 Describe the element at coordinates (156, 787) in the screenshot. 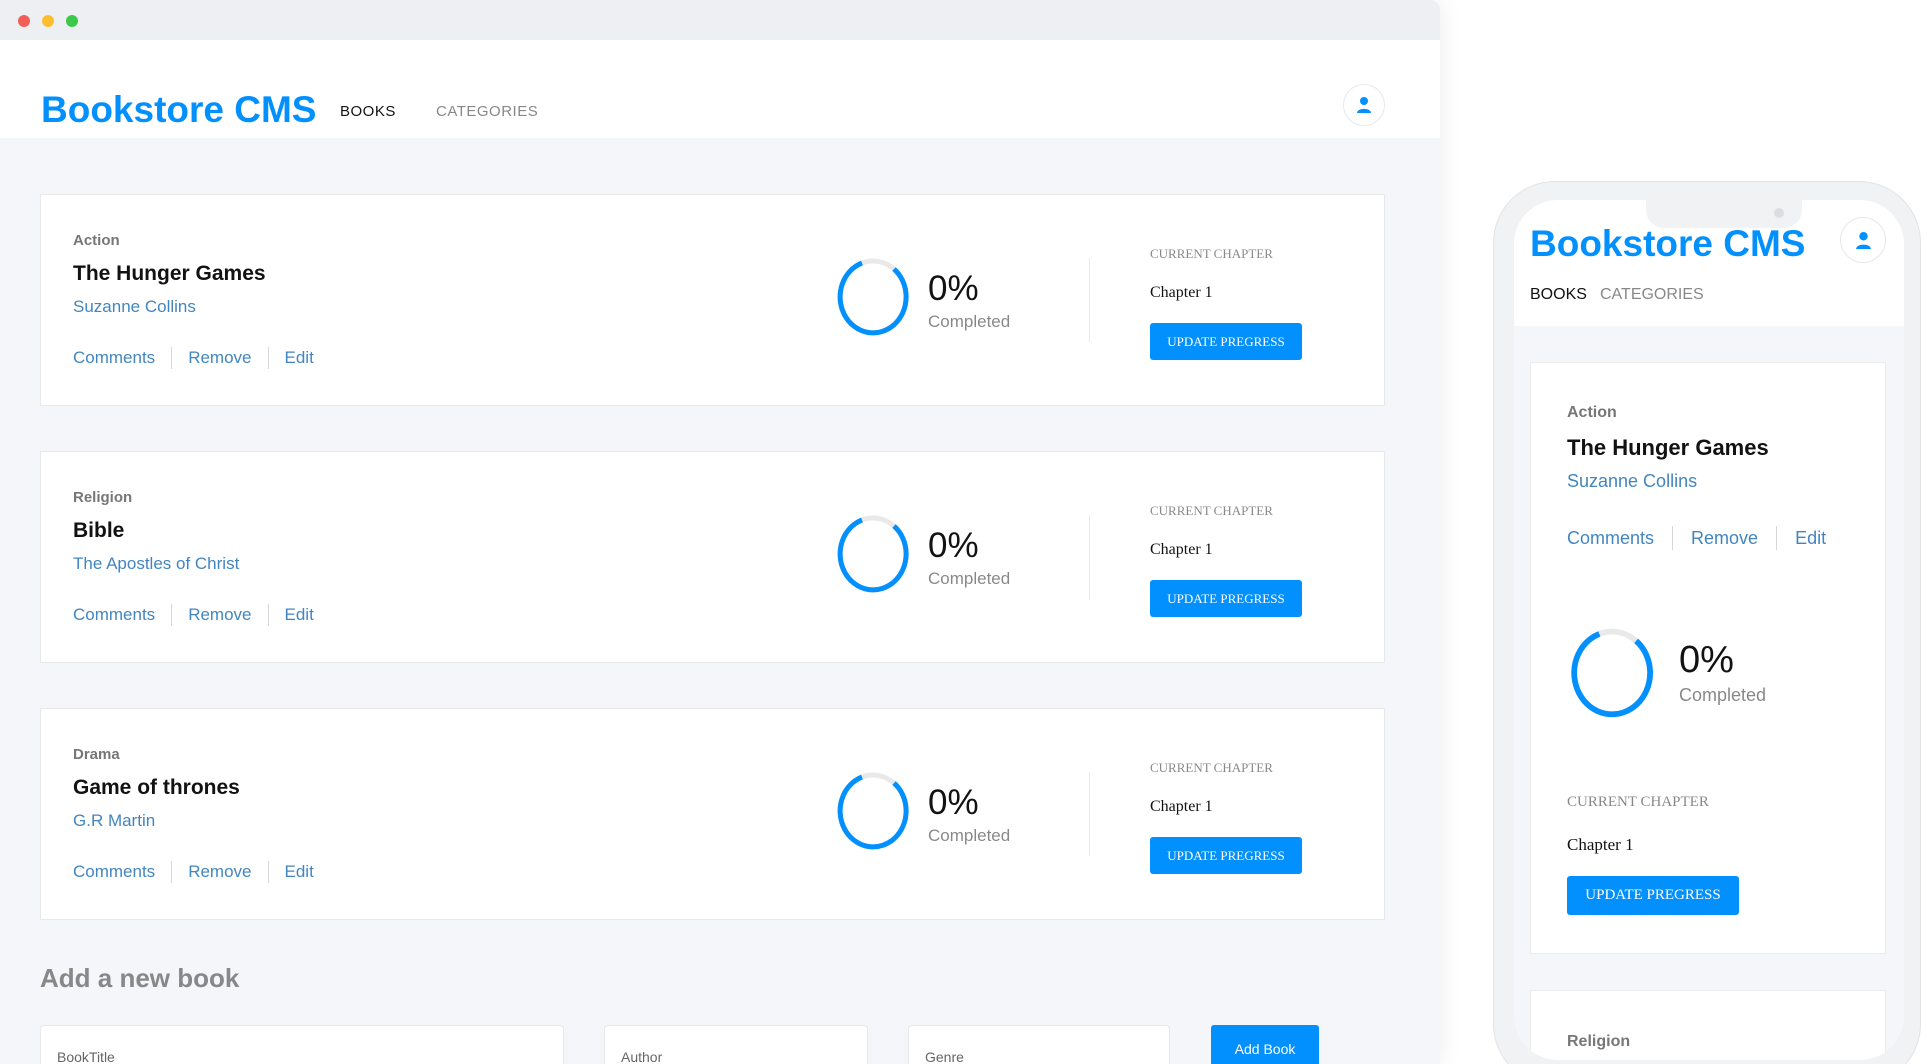

I see `book-title: Game of thrones` at that location.